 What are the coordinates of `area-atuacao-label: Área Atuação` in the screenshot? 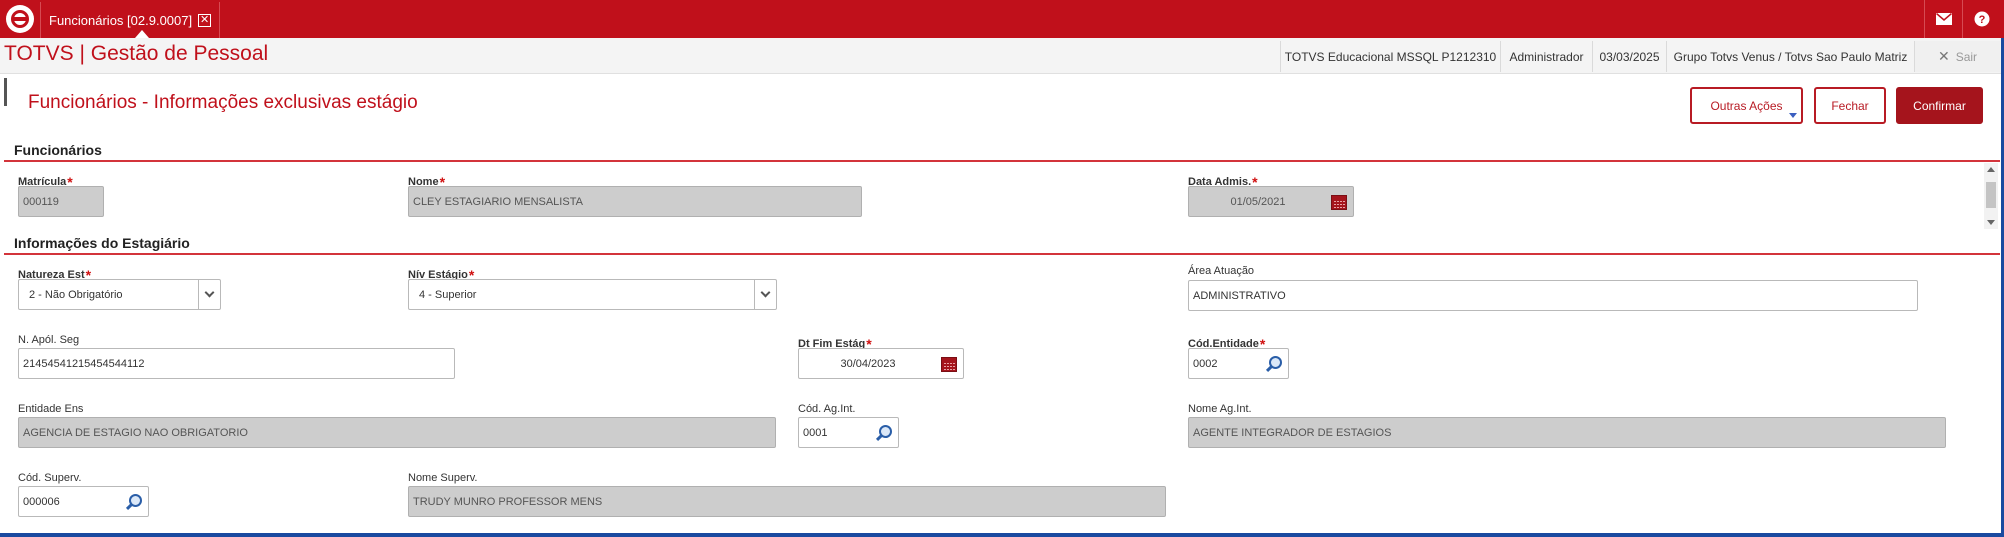 It's located at (1221, 271).